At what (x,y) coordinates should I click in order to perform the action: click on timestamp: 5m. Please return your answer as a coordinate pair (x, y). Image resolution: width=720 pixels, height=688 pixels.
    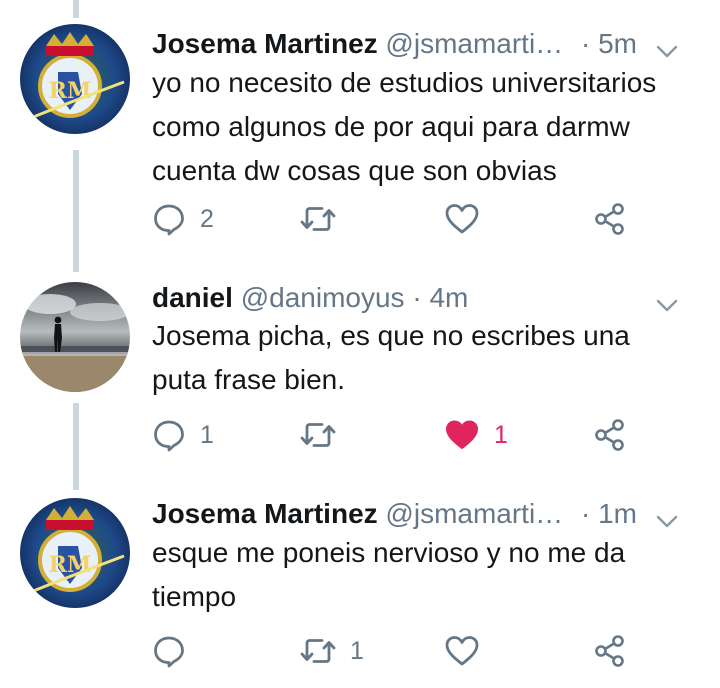
    Looking at the image, I should click on (617, 43).